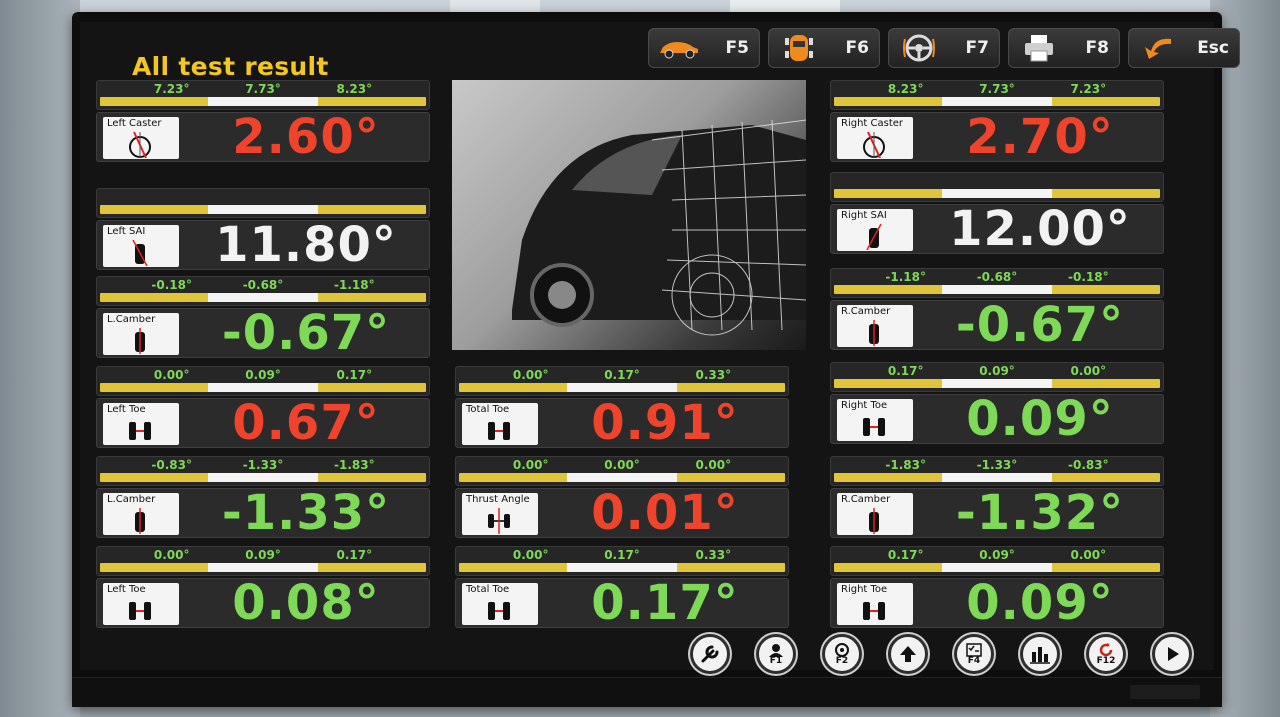  Describe the element at coordinates (941, 654) in the screenshot. I see `bottom-navigation: F1 F2 F4 F12` at that location.